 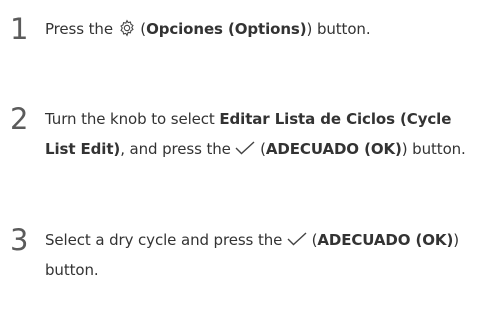 I want to click on step-instruction: Press the (Opciones (Options)) button., so click(x=261, y=29).